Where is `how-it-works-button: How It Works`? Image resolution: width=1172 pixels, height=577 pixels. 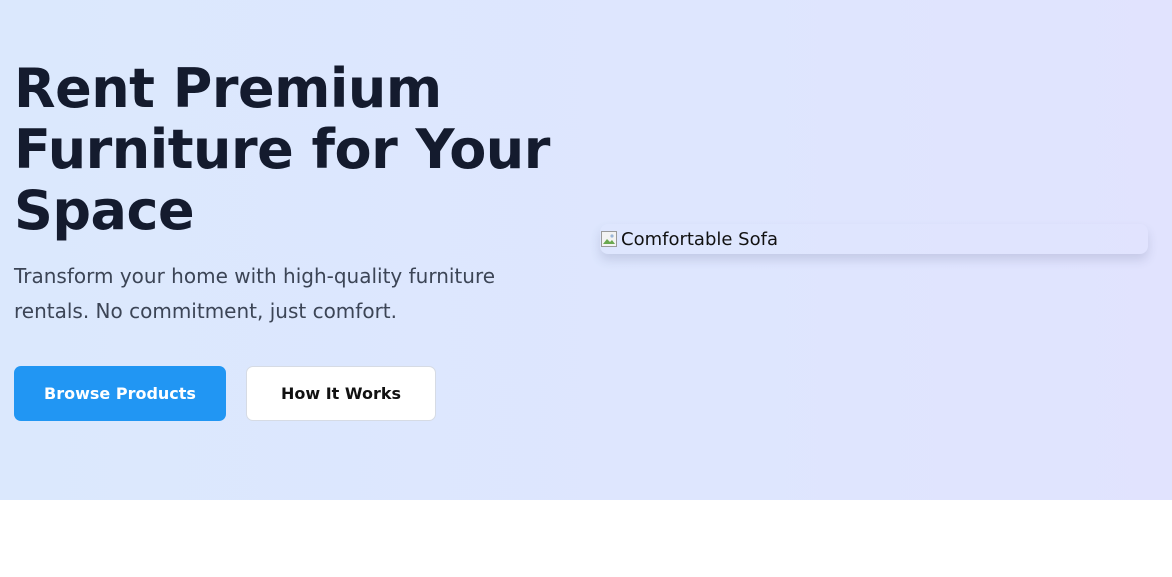
how-it-works-button: How It Works is located at coordinates (341, 393).